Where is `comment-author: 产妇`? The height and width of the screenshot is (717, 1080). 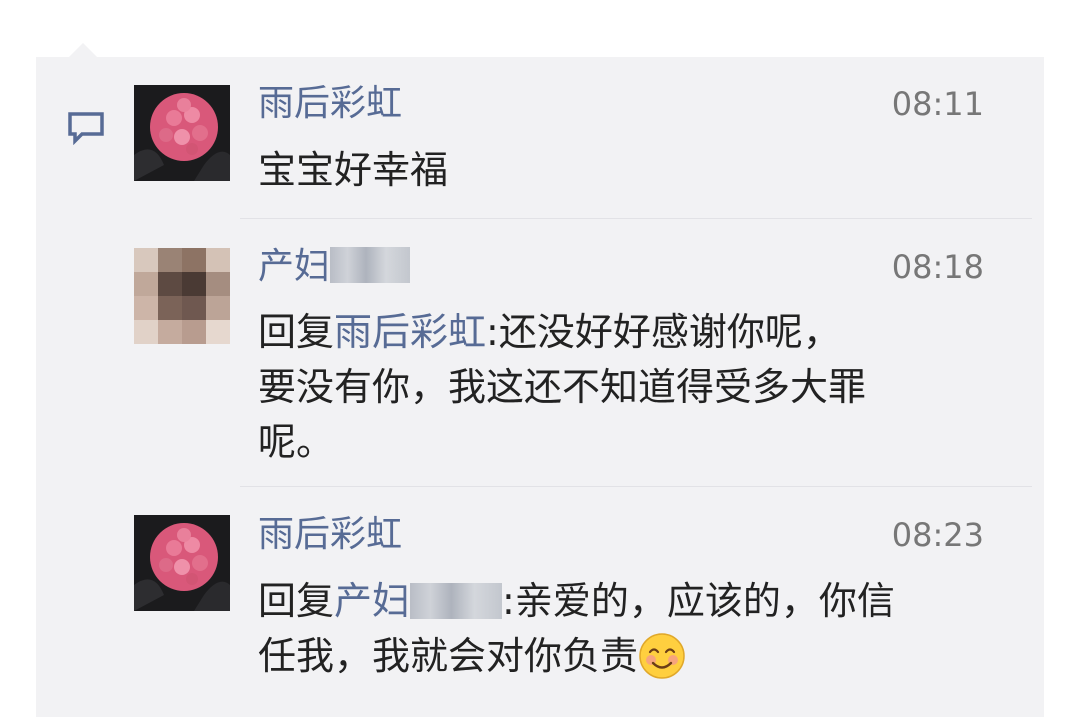
comment-author: 产妇 is located at coordinates (334, 266).